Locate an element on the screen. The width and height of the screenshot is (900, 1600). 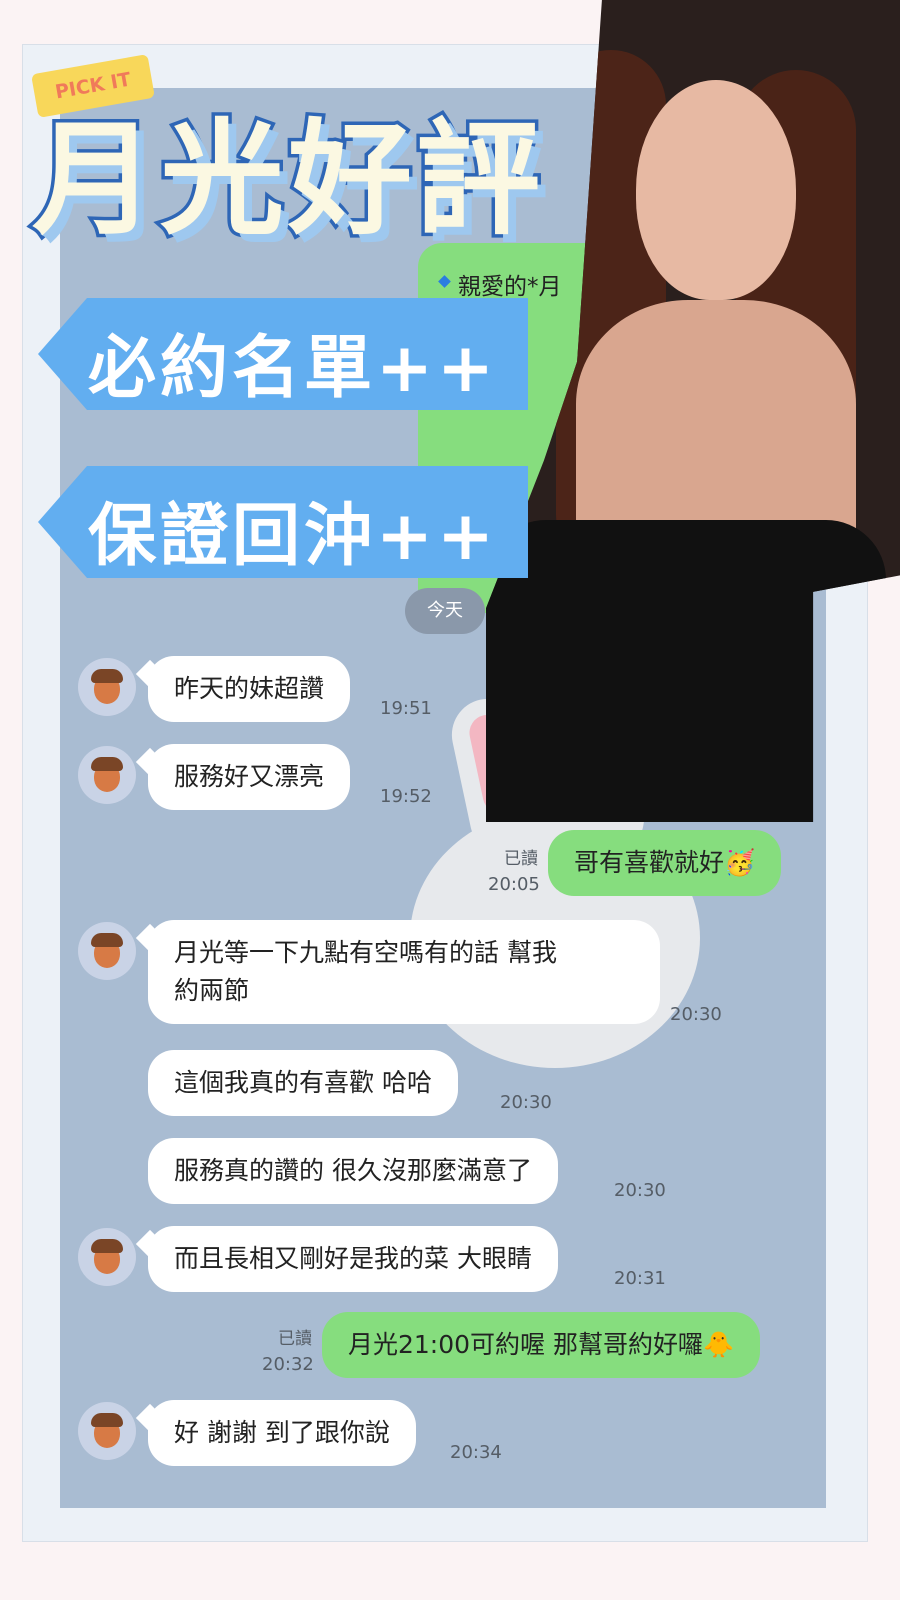
banner-must-book: 必約名單++ is located at coordinates (283, 354).